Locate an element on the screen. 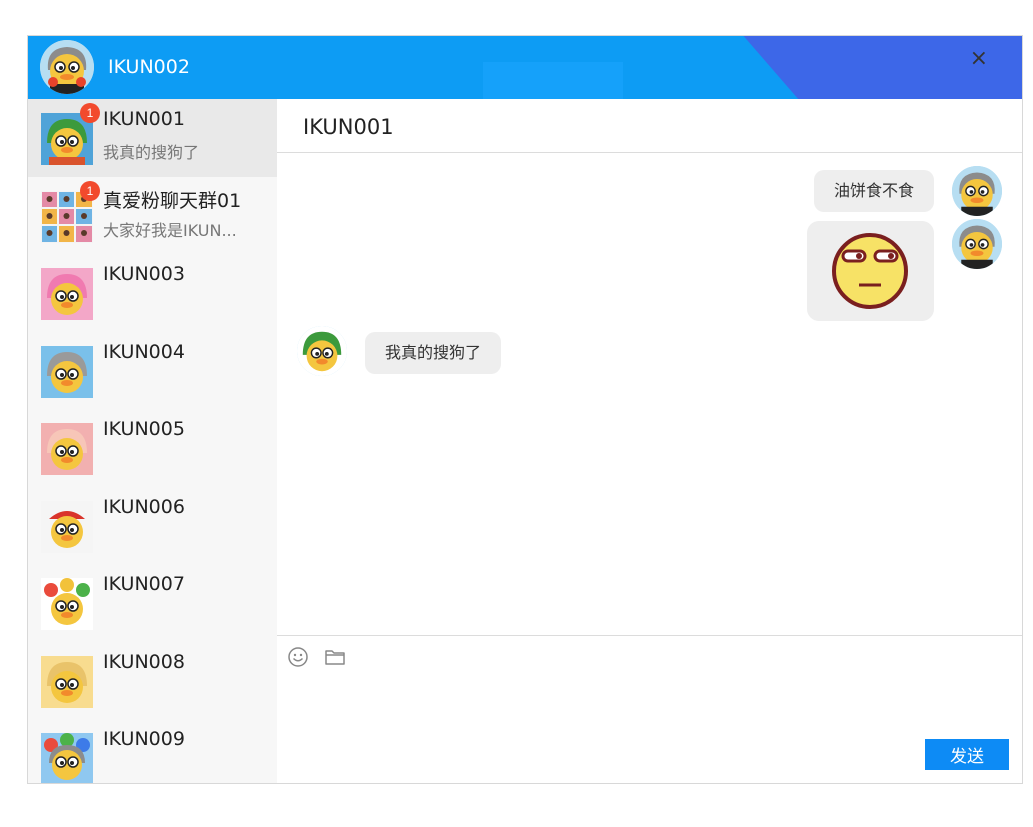  contact-item: IKUN009 is located at coordinates (152, 751).